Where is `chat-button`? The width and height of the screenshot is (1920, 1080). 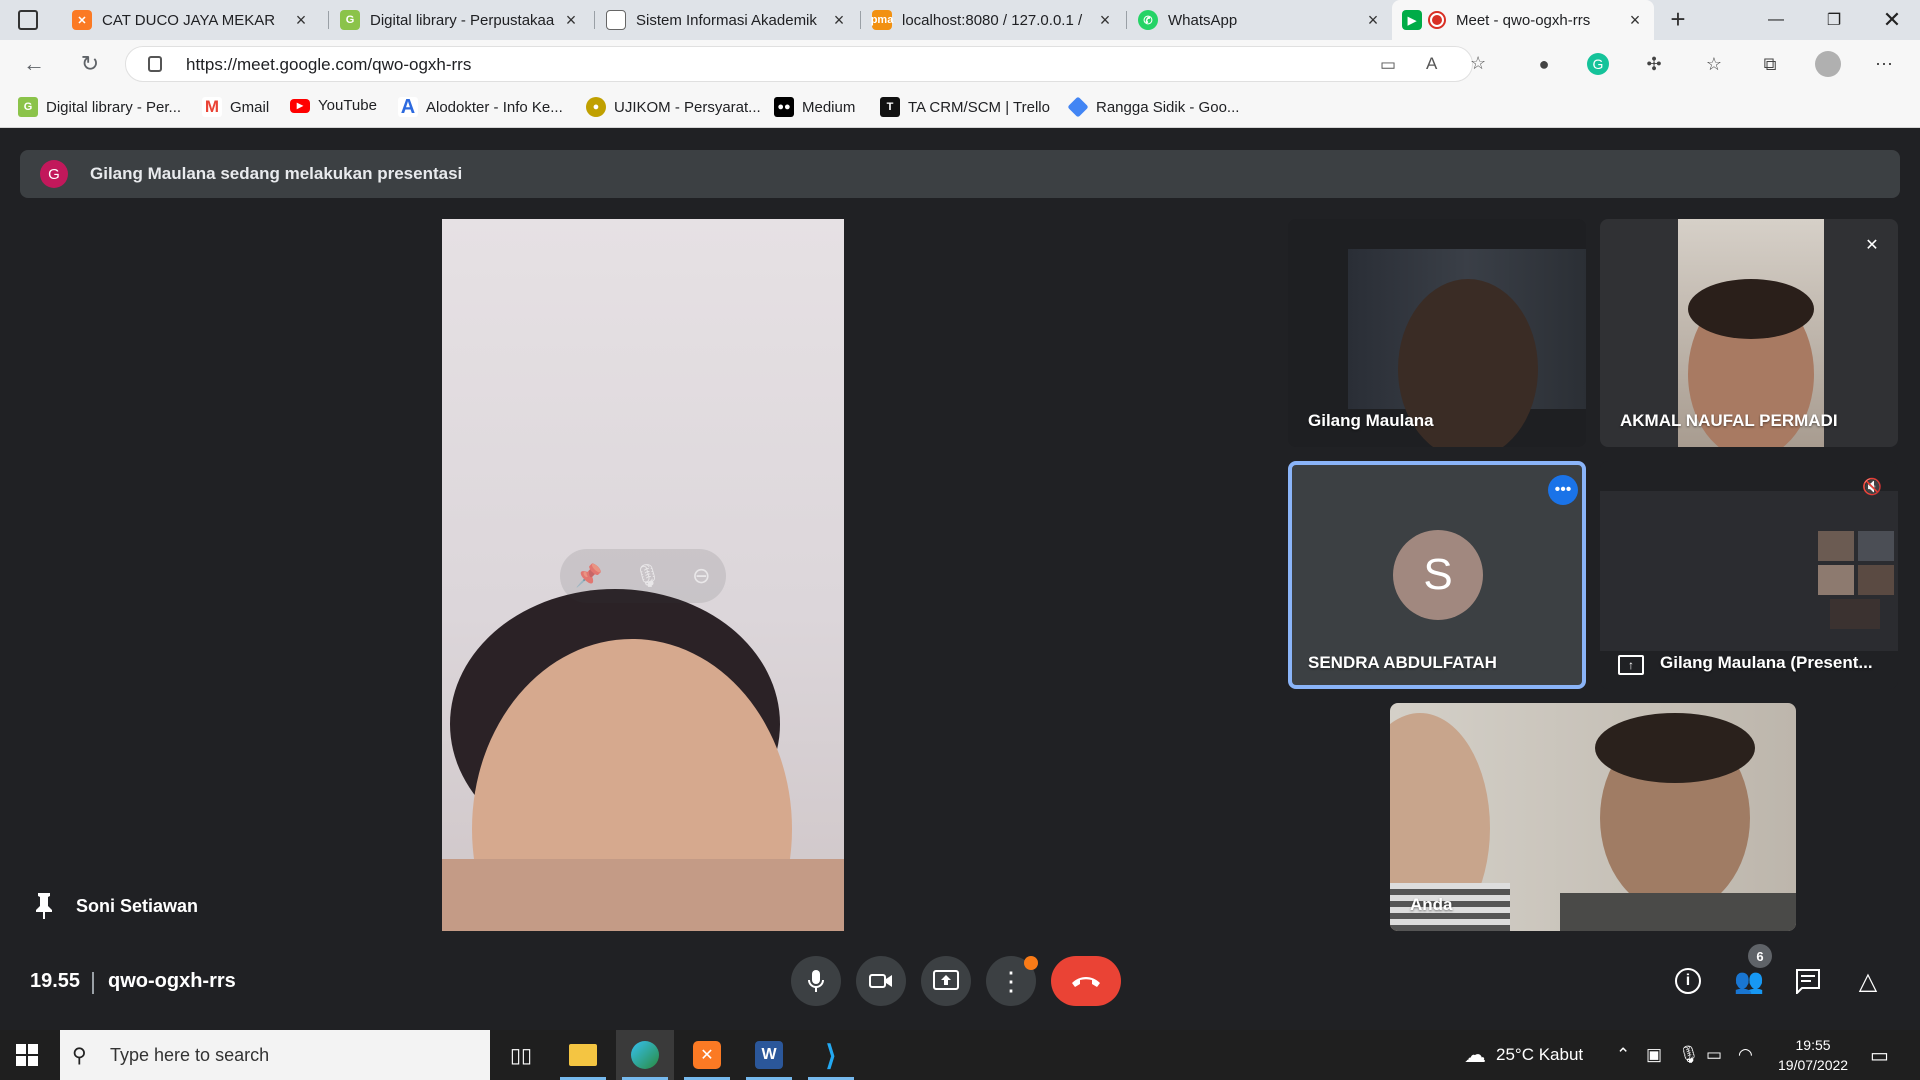 chat-button is located at coordinates (1808, 981).